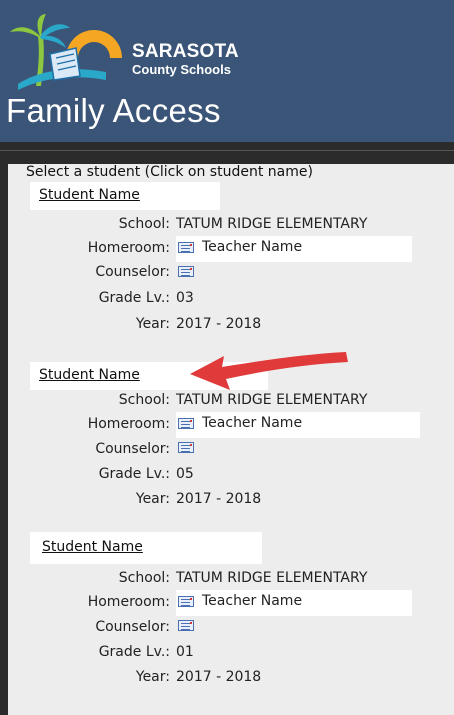  Describe the element at coordinates (169, 172) in the screenshot. I see `select-student-label: Select a student (Click on student name)` at that location.